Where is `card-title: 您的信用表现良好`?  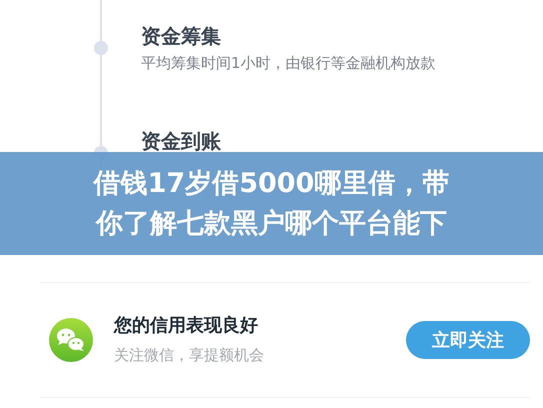
card-title: 您的信用表现良好 is located at coordinates (186, 326).